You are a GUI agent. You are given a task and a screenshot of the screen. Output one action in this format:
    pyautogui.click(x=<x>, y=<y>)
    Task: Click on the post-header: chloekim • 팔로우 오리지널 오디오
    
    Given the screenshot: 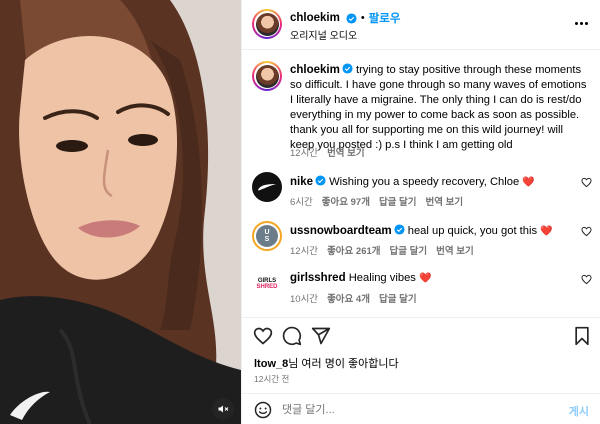 What is the action you would take?
    pyautogui.click(x=421, y=25)
    